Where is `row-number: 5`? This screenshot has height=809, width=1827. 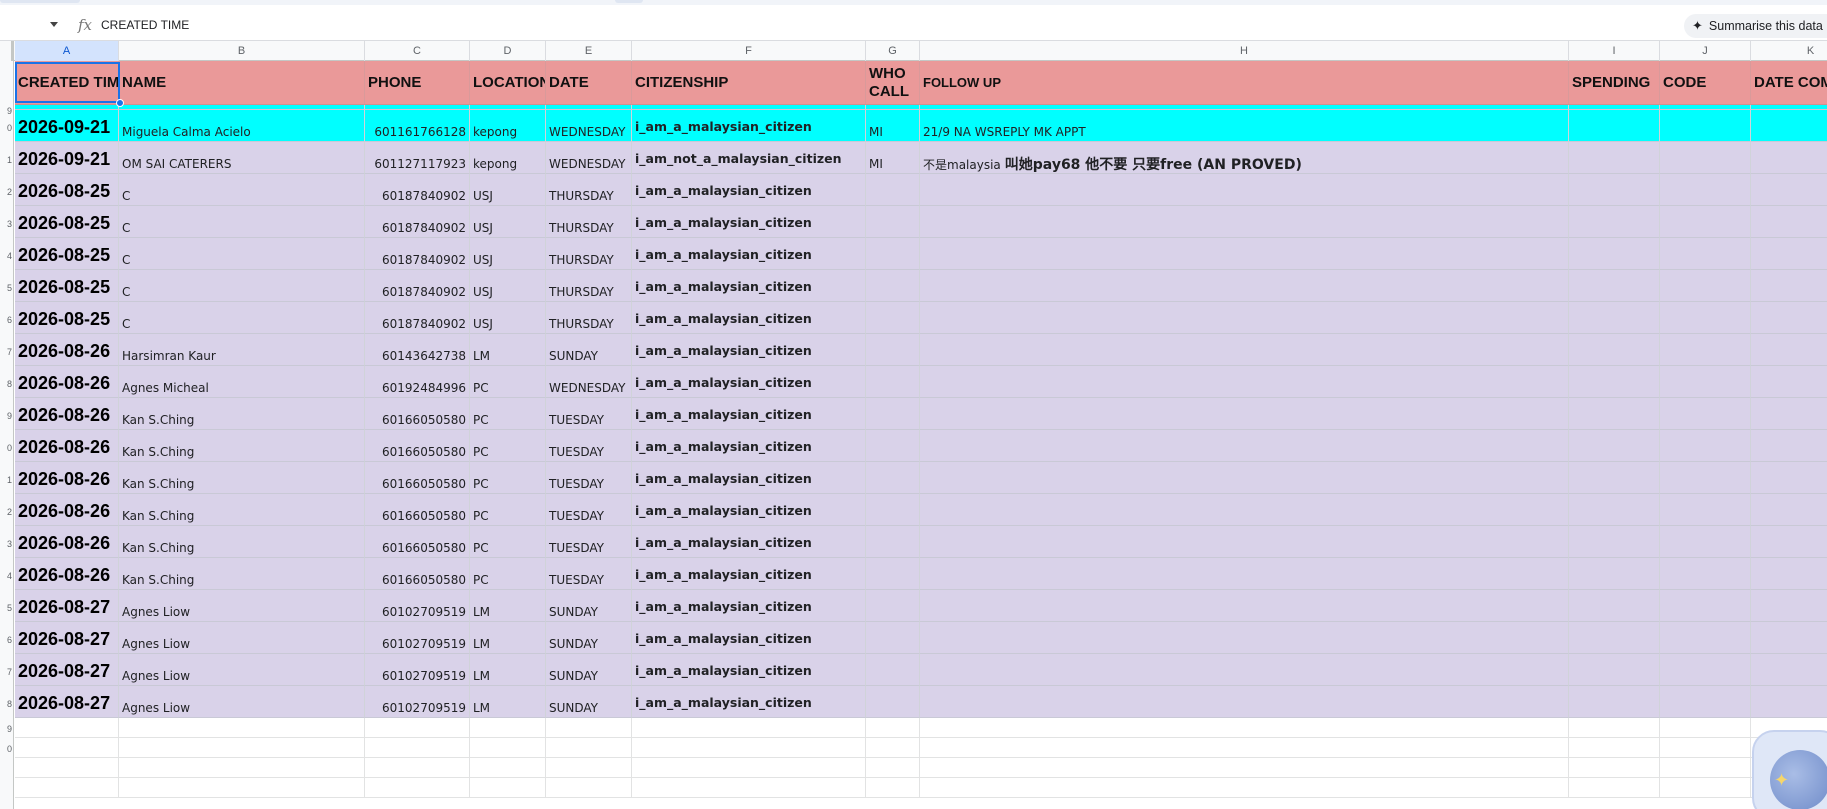
row-number: 5 is located at coordinates (9, 288).